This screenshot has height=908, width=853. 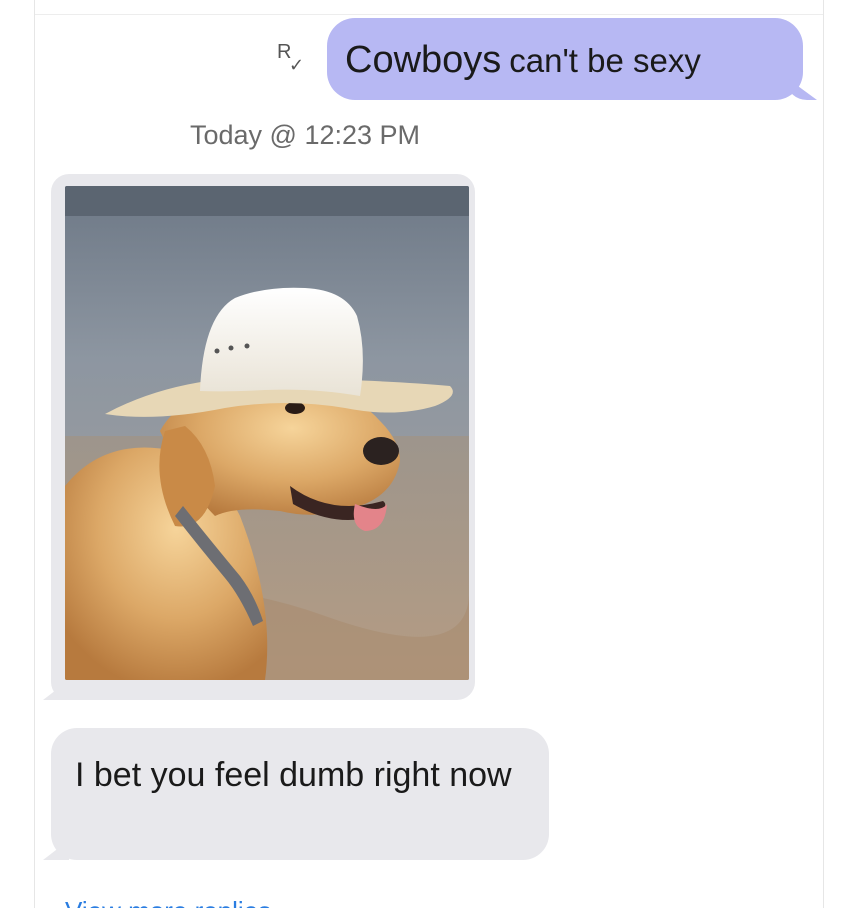 I want to click on sent-message-bubble: Cowboys can't be sexy, so click(x=572, y=59).